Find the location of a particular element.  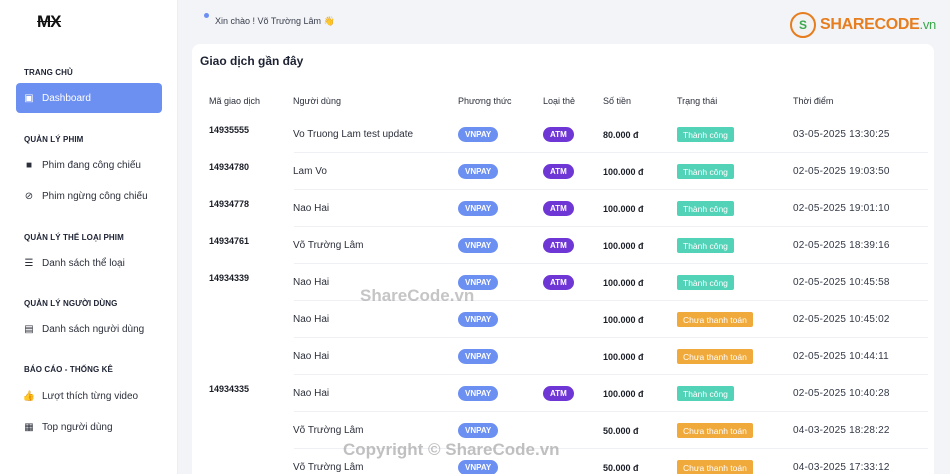

sidebar-item-label: Lượt thích từng video is located at coordinates (90, 396).